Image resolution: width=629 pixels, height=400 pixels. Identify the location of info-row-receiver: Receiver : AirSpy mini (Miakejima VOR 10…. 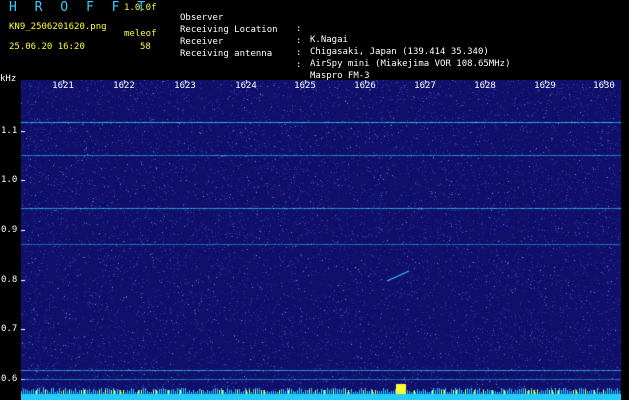
(345, 47).